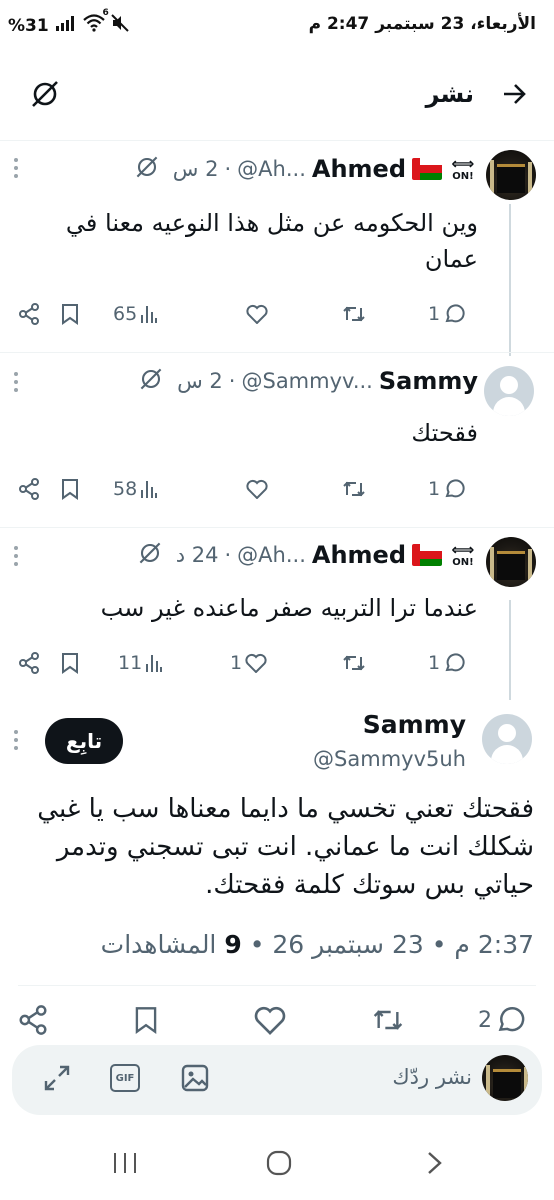 Image resolution: width=554 pixels, height=1200 pixels. What do you see at coordinates (125, 314) in the screenshot?
I see `views-count: 65` at bounding box center [125, 314].